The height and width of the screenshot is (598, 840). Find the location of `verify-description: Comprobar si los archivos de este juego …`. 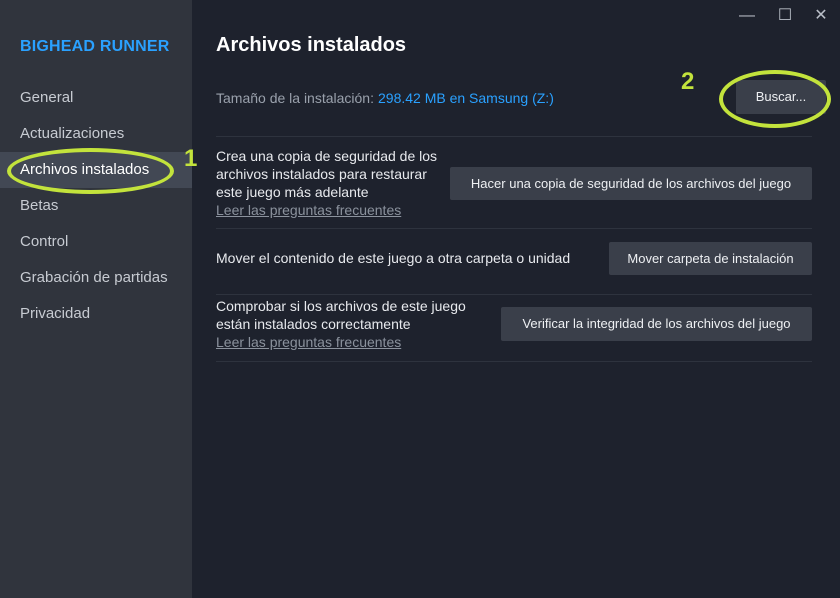

verify-description: Comprobar si los archivos de este juego … is located at coordinates (341, 315).